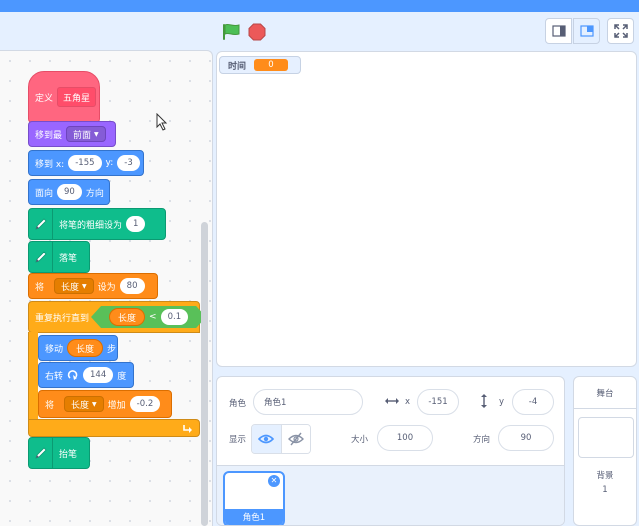  What do you see at coordinates (85, 348) in the screenshot?
I see `move-variable: 长度` at bounding box center [85, 348].